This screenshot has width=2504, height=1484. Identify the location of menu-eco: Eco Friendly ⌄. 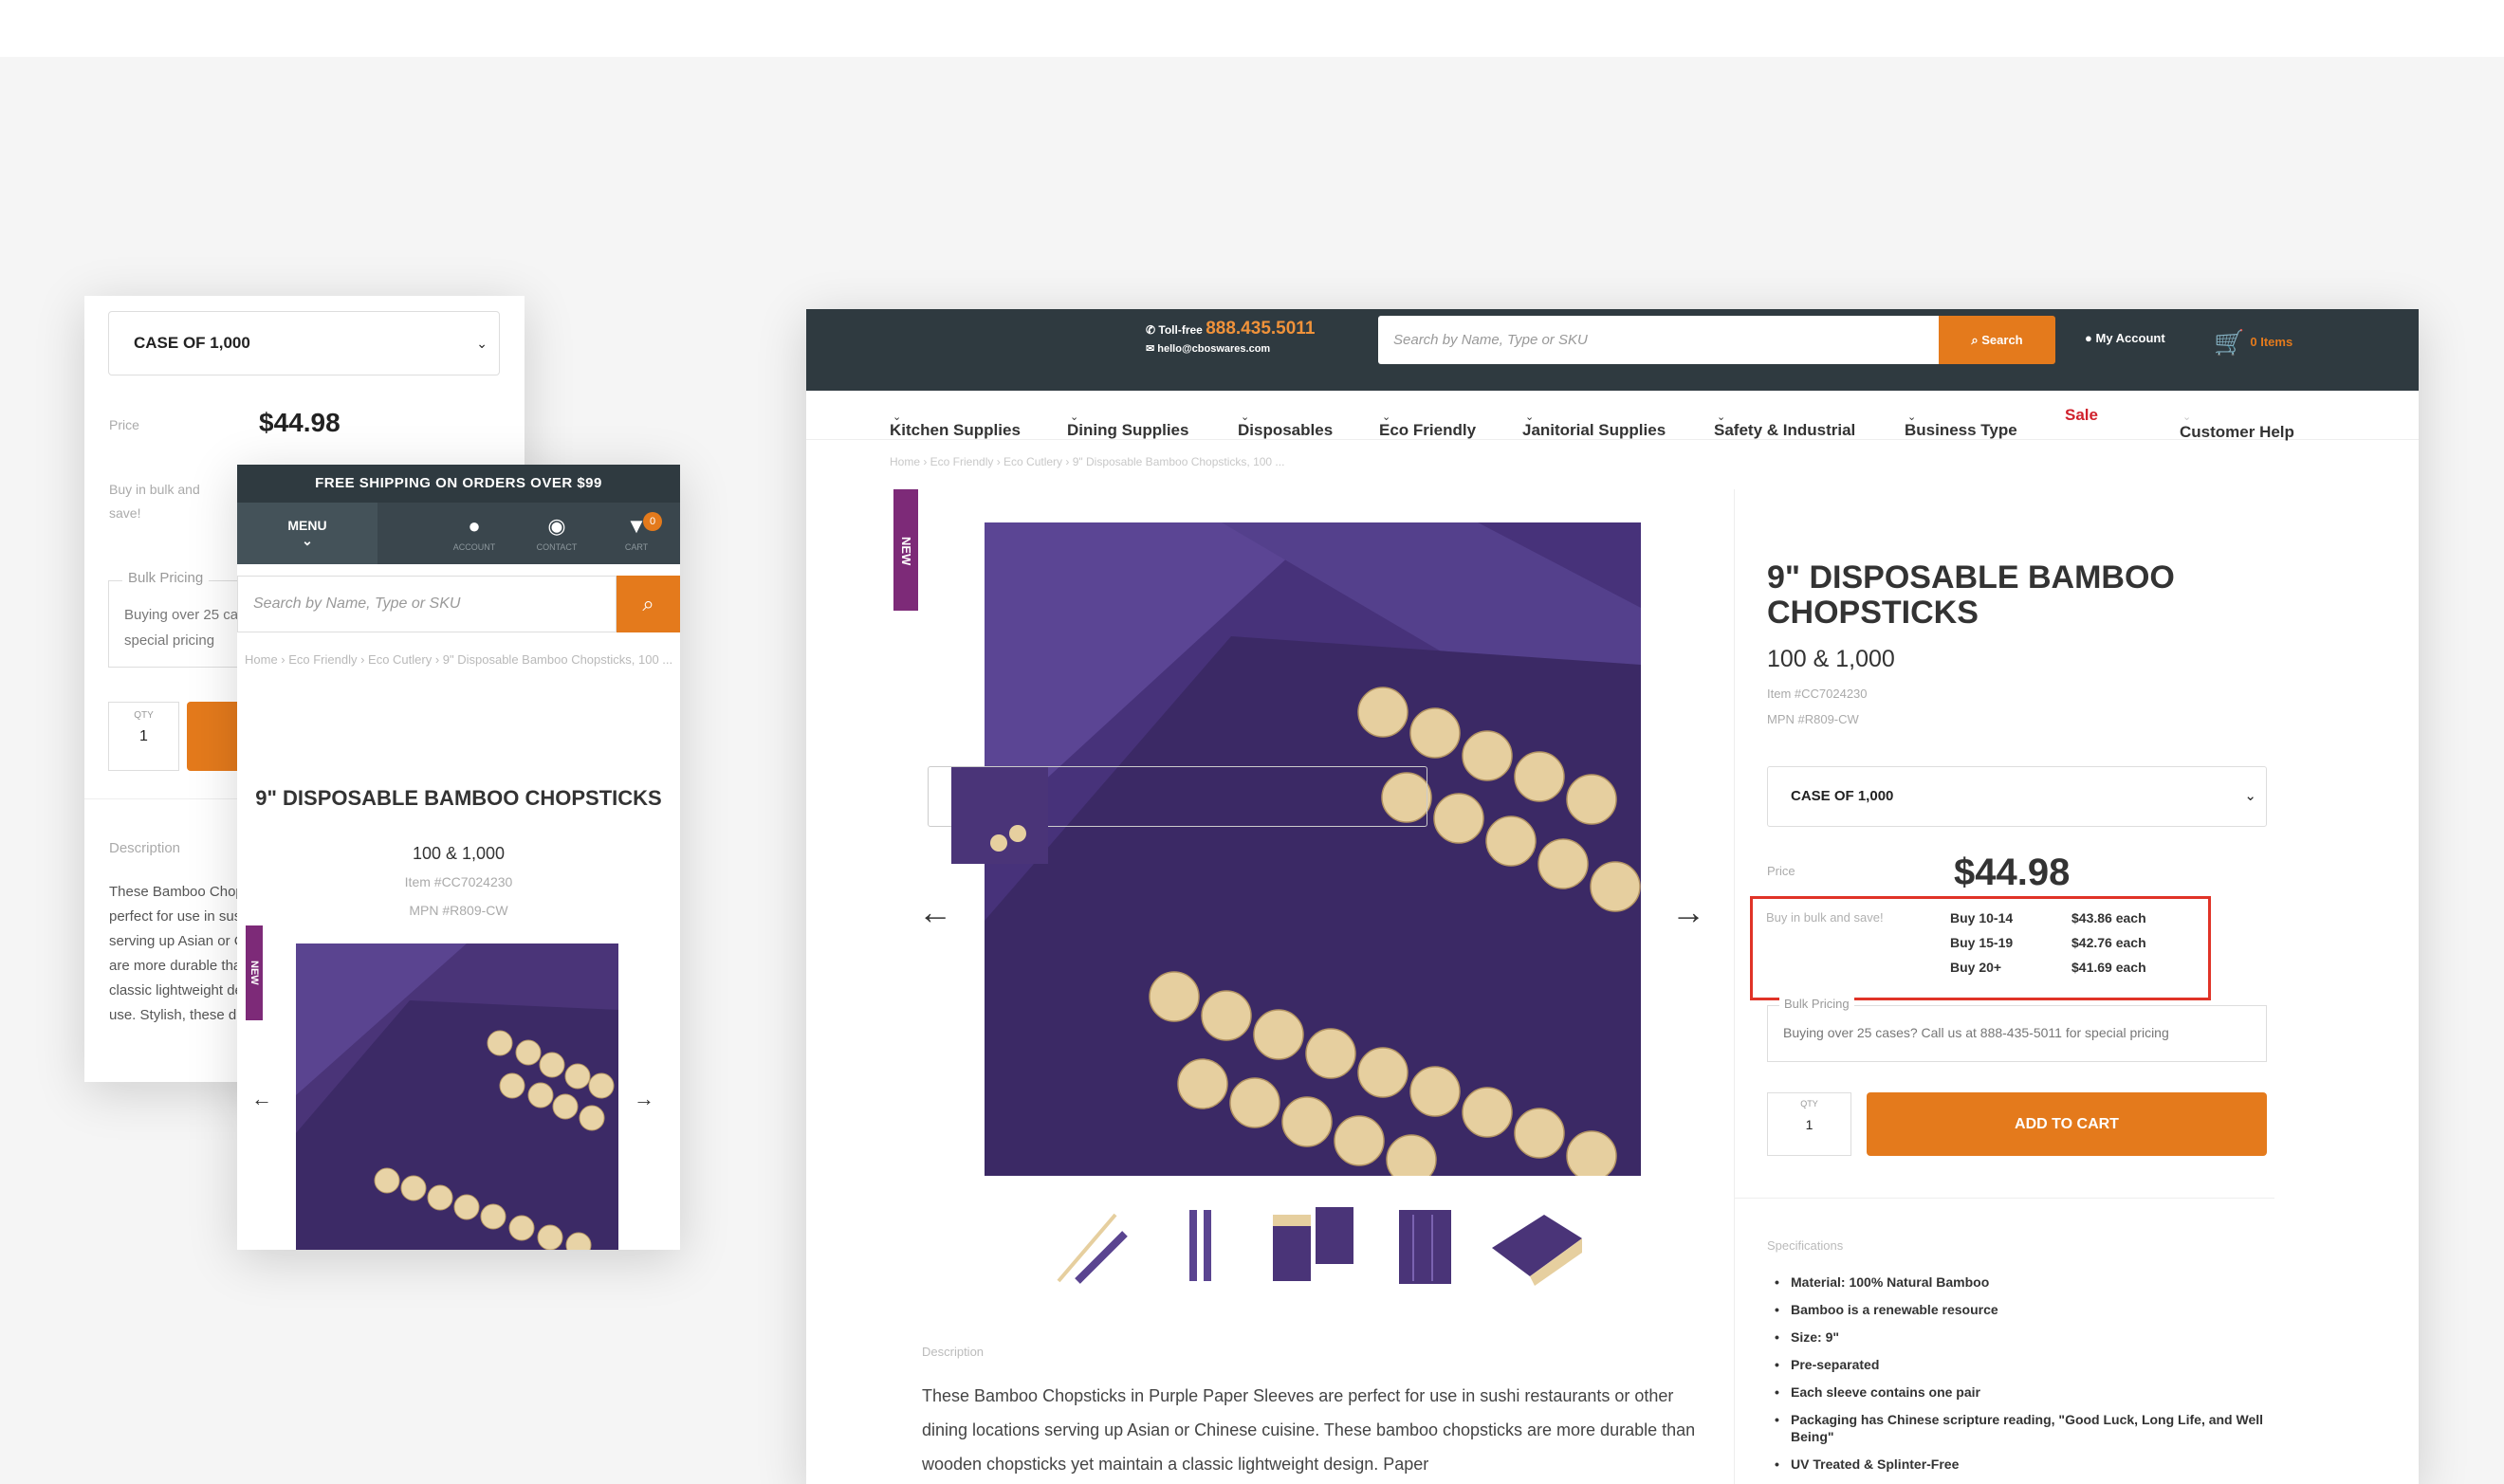
(1427, 423).